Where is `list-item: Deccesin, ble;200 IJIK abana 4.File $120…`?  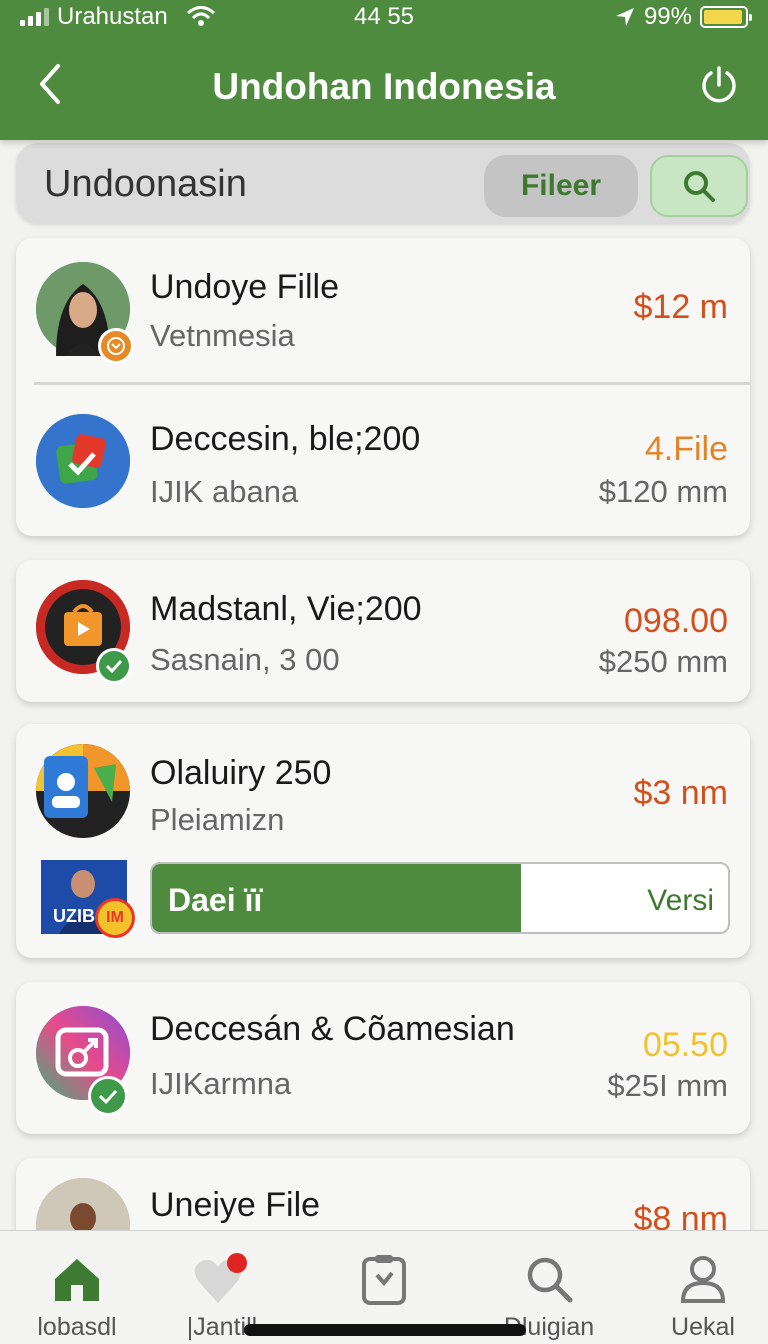
list-item: Deccesin, ble;200 IJIK abana 4.File $120… is located at coordinates (383, 461).